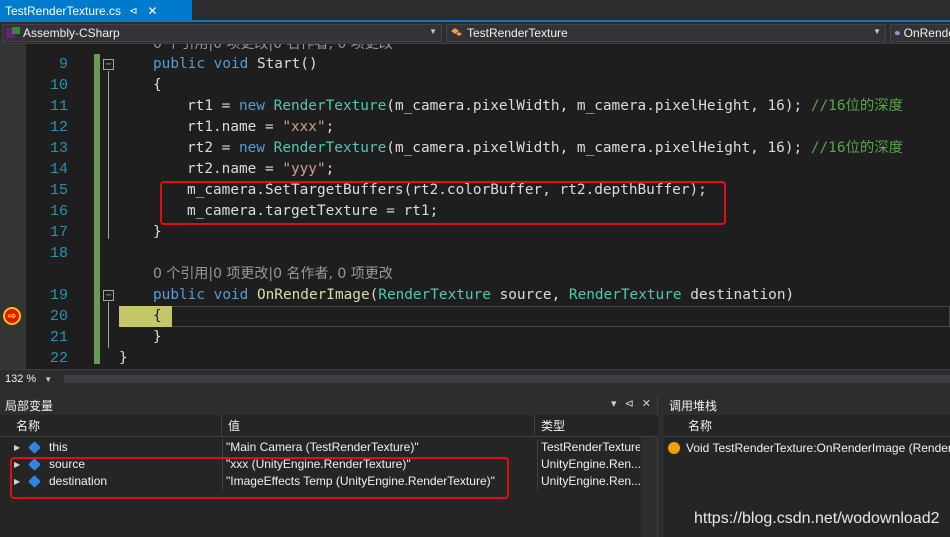  Describe the element at coordinates (517, 33) in the screenshot. I see `class-name: TestRenderTexture` at that location.